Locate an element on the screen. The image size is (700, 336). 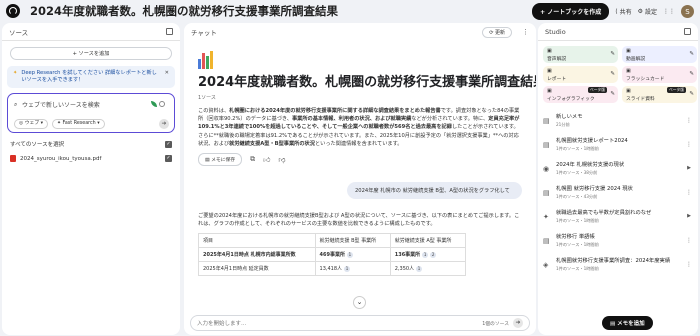
note-item: ◉ 2024年 札幌就労支援の現状 1件のソース・38分前 ▶ is located at coordinates (619, 169).